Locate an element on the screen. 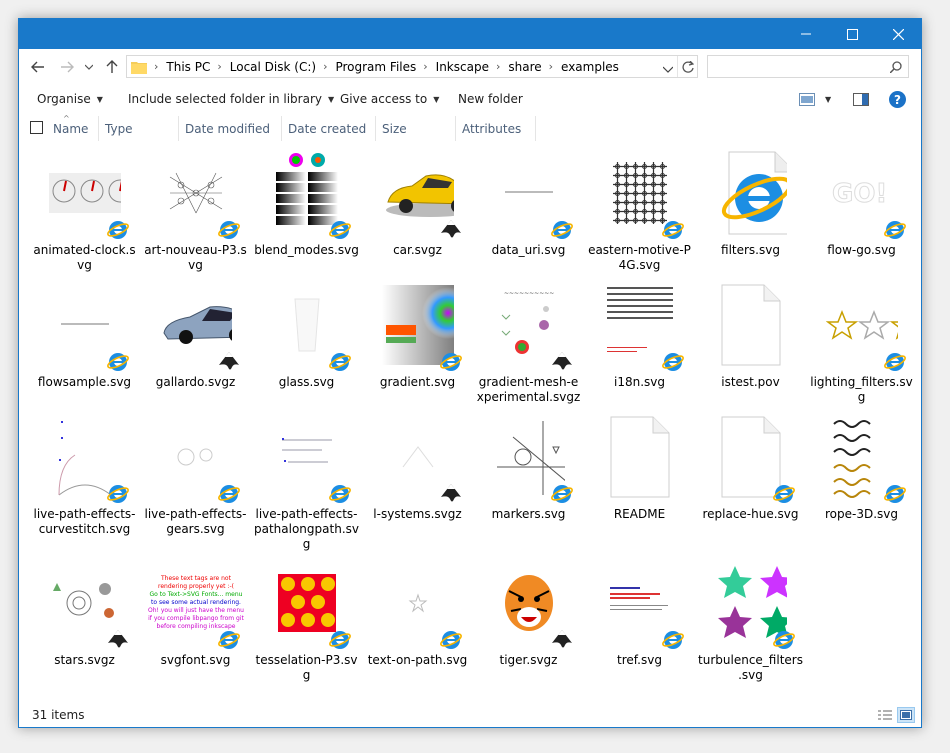 This screenshot has height=753, width=950. column-date-created: Date created is located at coordinates (329, 128).